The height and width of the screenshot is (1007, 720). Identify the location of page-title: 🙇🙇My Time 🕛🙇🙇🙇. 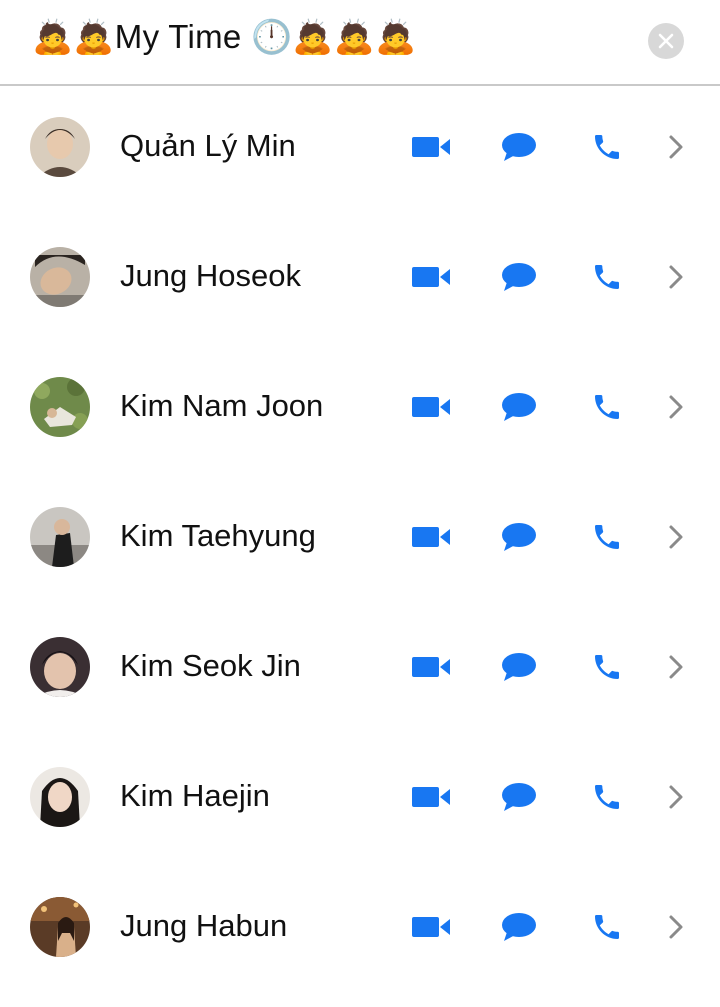
(224, 36).